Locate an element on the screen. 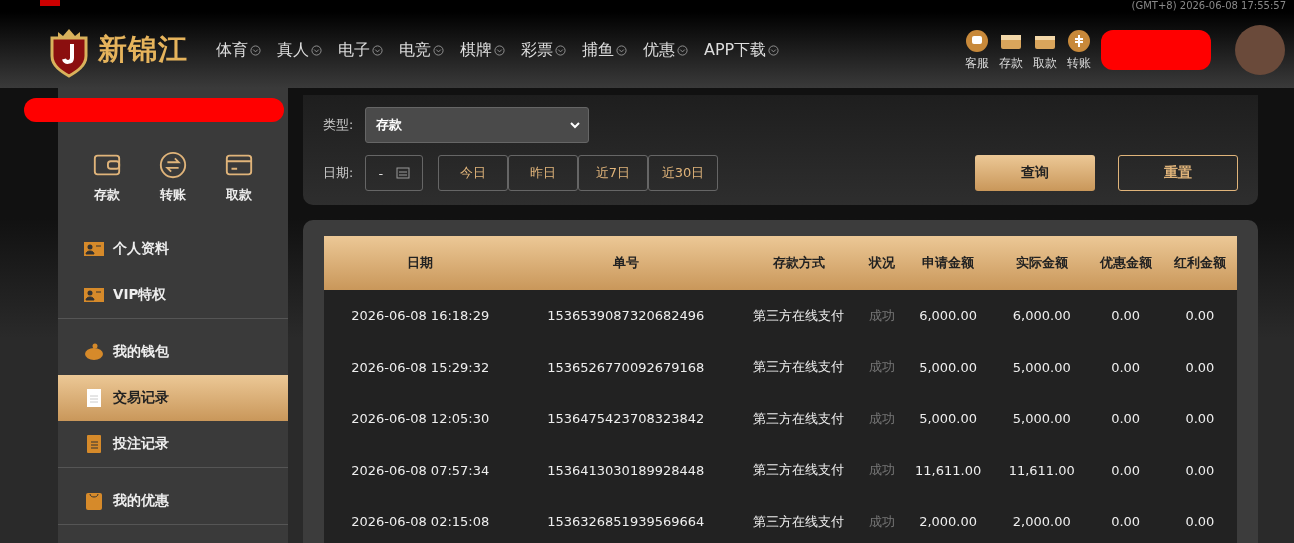  table-cell: 2026-06-08 16:18:29 is located at coordinates (420, 316).